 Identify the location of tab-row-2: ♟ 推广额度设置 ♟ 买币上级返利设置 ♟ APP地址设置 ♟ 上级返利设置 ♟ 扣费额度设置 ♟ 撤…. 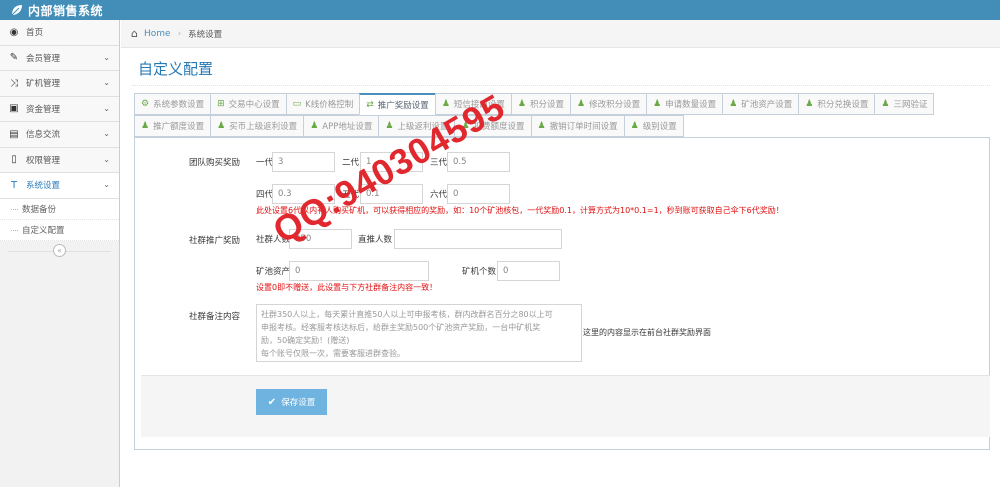
(562, 126).